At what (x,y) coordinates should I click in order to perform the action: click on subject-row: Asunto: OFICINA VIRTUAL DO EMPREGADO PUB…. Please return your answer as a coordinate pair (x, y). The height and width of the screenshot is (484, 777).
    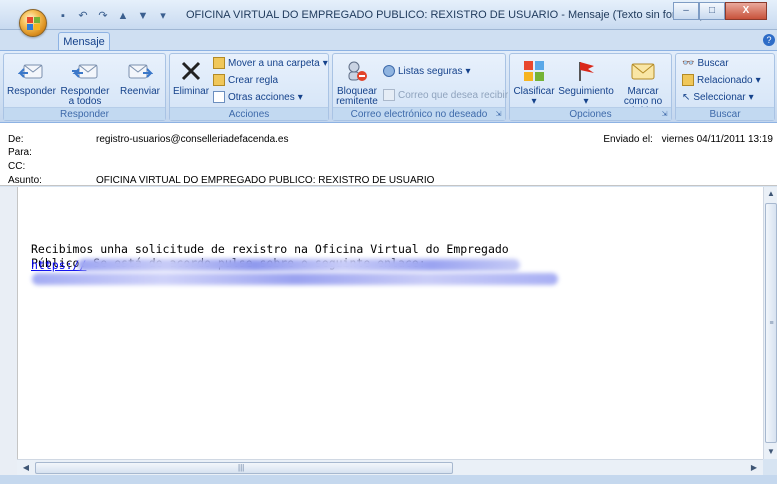
    Looking at the image, I should click on (308, 181).